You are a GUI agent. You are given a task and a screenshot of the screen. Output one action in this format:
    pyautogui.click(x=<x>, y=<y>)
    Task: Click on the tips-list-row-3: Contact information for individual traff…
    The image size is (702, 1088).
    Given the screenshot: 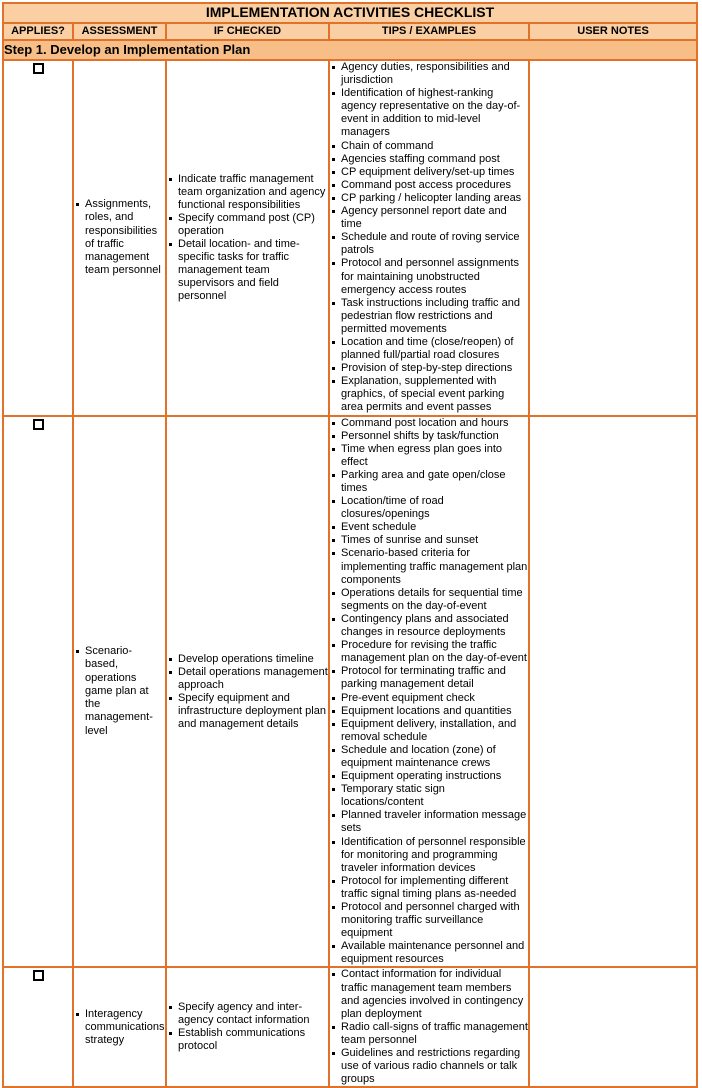 What is the action you would take?
    pyautogui.click(x=429, y=1027)
    